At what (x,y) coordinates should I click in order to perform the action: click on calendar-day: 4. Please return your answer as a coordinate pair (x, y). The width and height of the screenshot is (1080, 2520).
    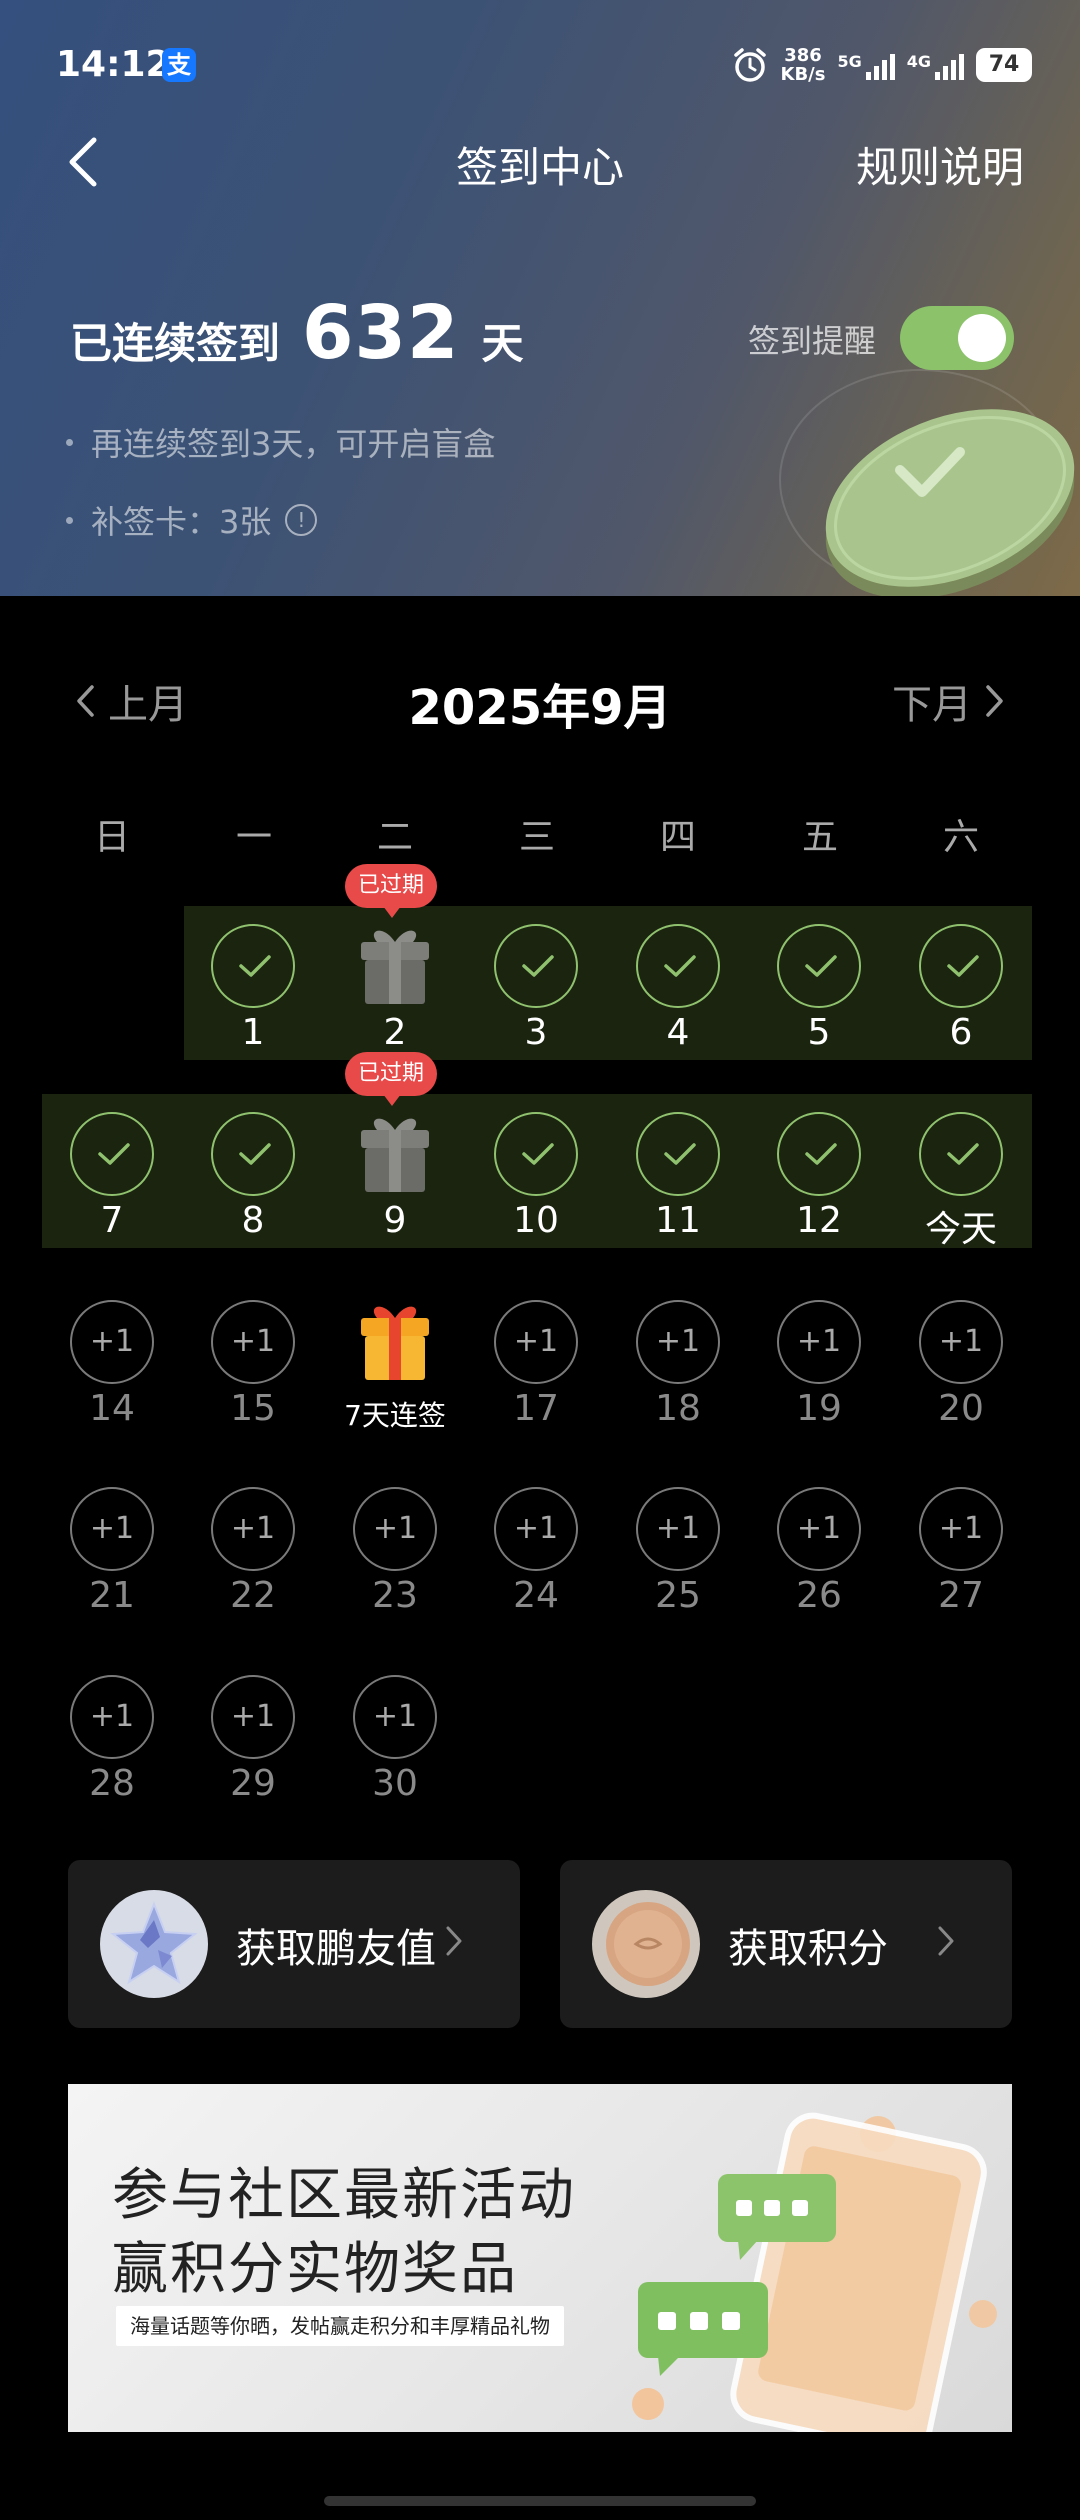
    Looking at the image, I should click on (678, 997).